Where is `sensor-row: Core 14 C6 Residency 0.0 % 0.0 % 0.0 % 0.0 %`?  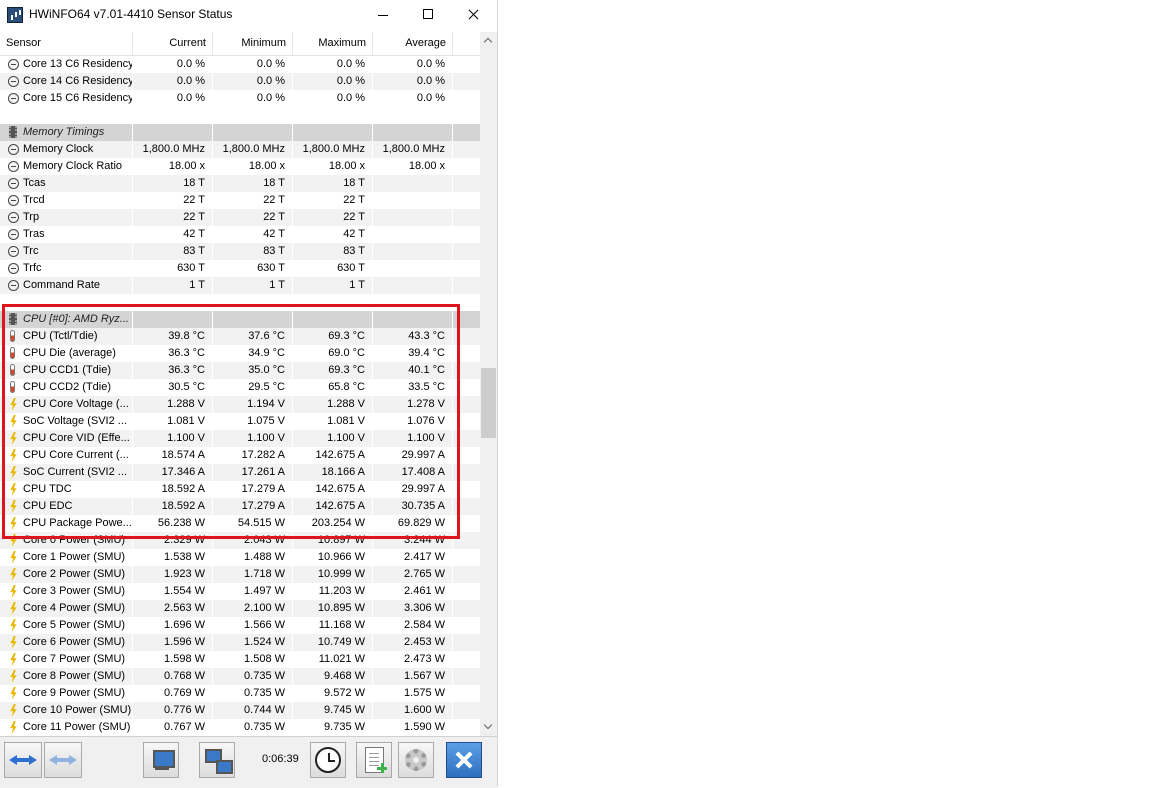 sensor-row: Core 14 C6 Residency 0.0 % 0.0 % 0.0 % 0.0 % is located at coordinates (240, 81).